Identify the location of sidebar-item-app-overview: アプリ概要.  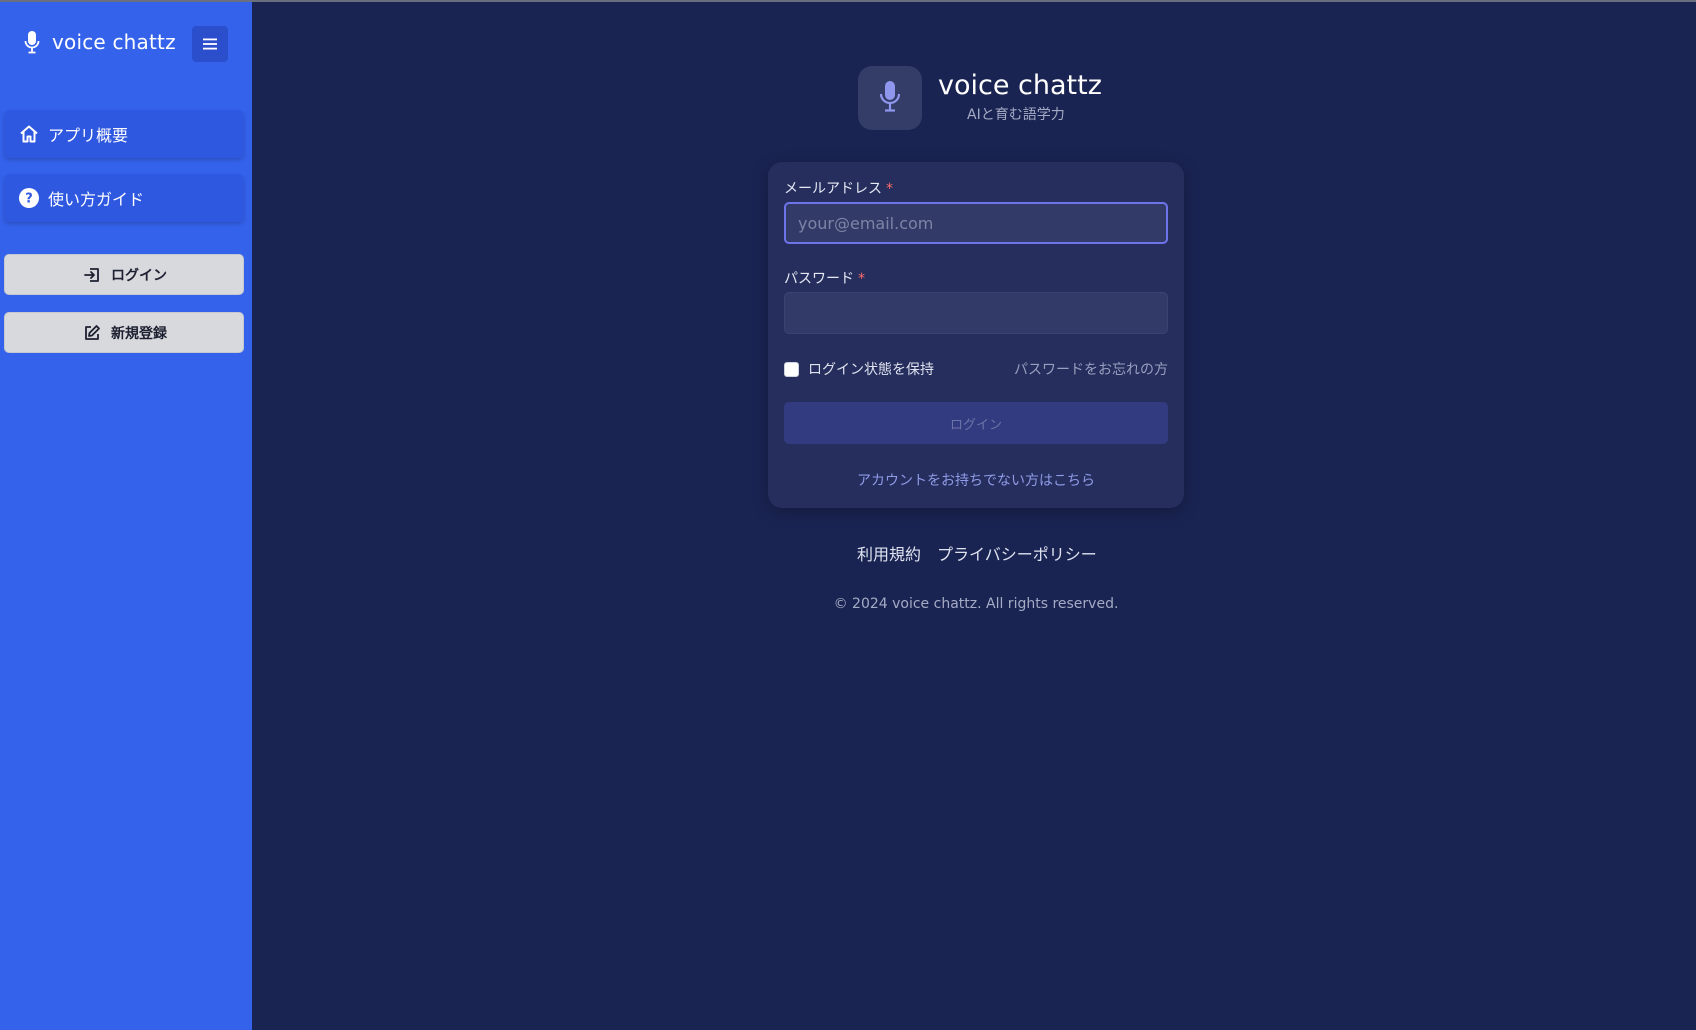
(124, 134).